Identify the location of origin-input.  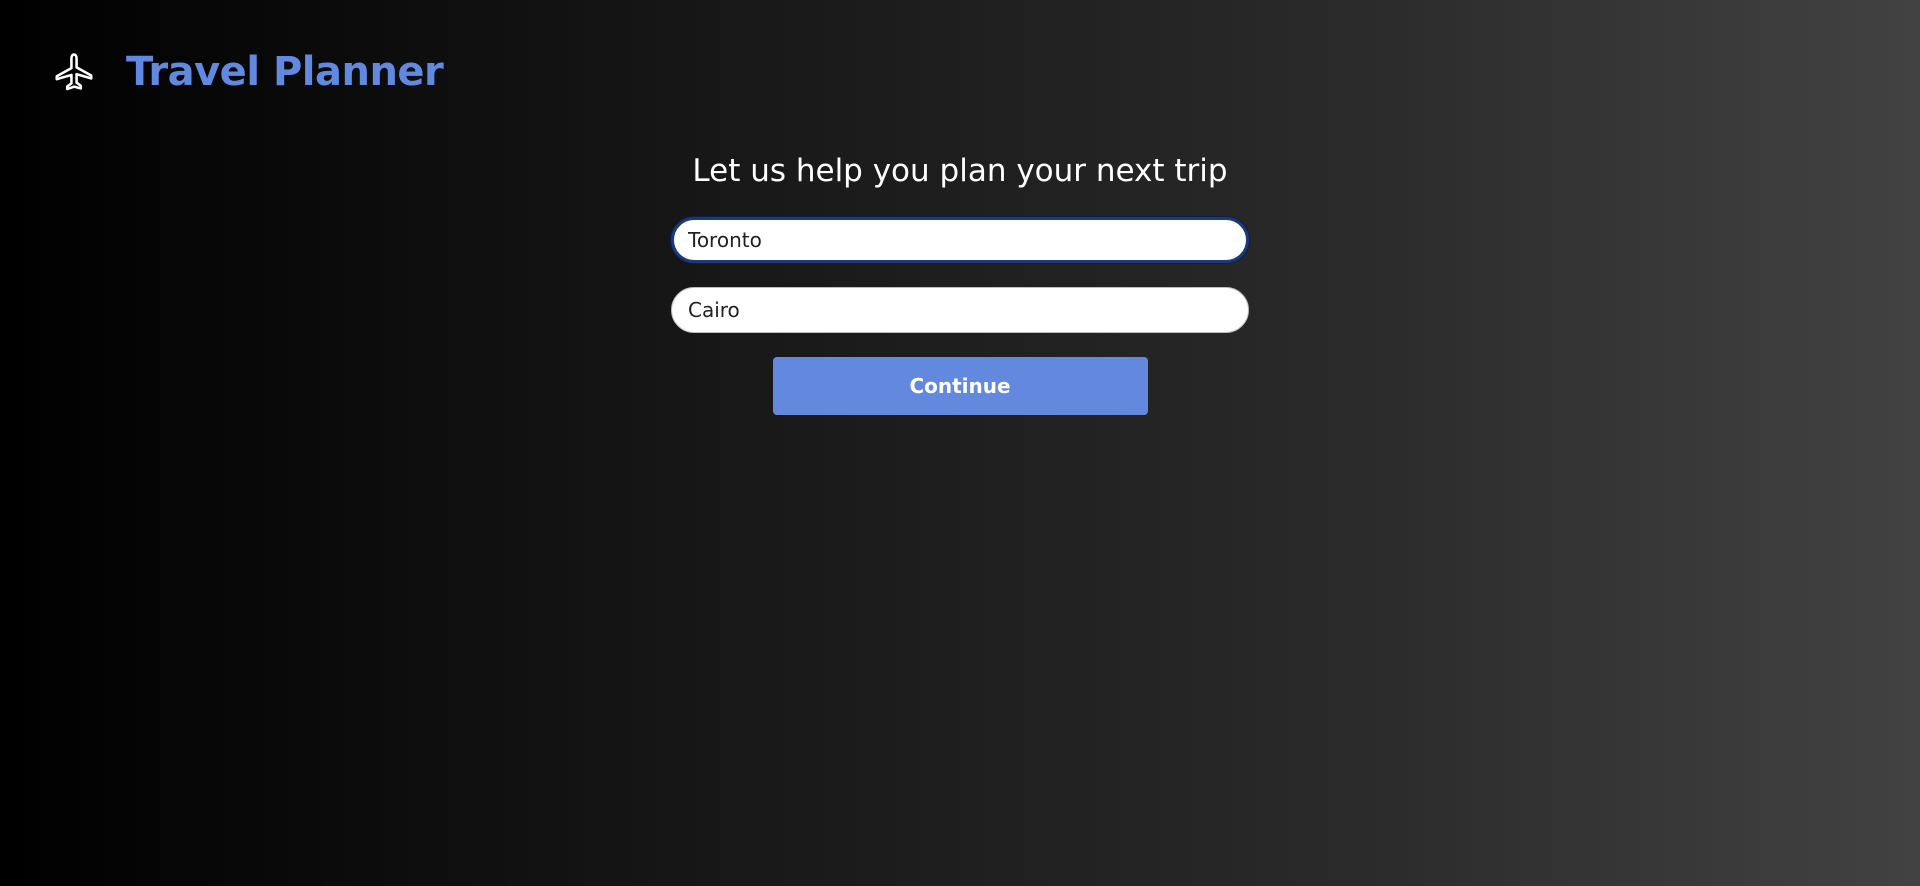
(960, 240).